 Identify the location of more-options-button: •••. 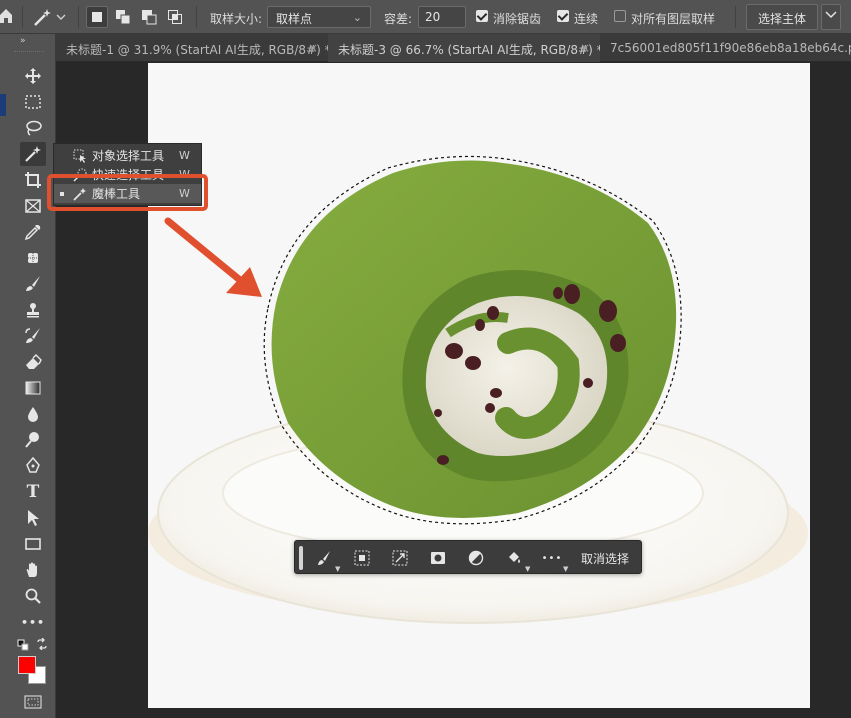
(552, 558).